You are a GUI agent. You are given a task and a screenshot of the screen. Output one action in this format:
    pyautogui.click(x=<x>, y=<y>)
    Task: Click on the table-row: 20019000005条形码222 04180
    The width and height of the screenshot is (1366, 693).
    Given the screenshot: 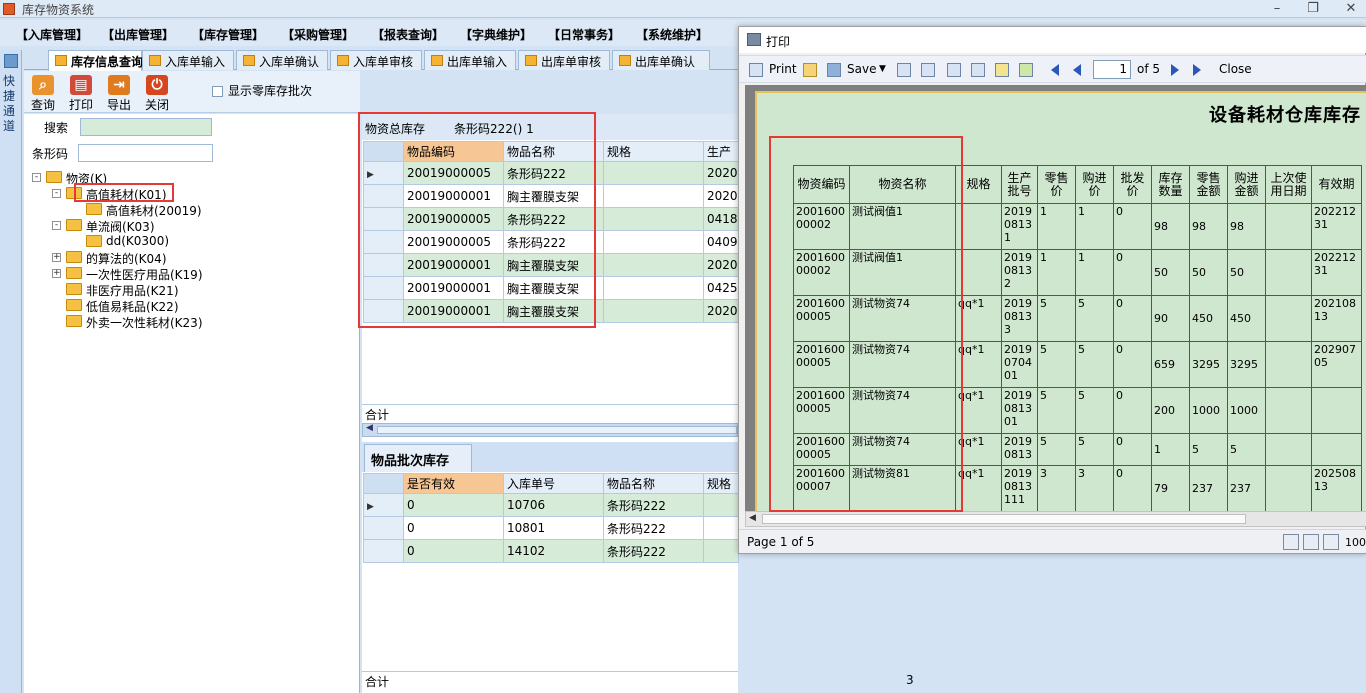 What is the action you would take?
    pyautogui.click(x=551, y=219)
    